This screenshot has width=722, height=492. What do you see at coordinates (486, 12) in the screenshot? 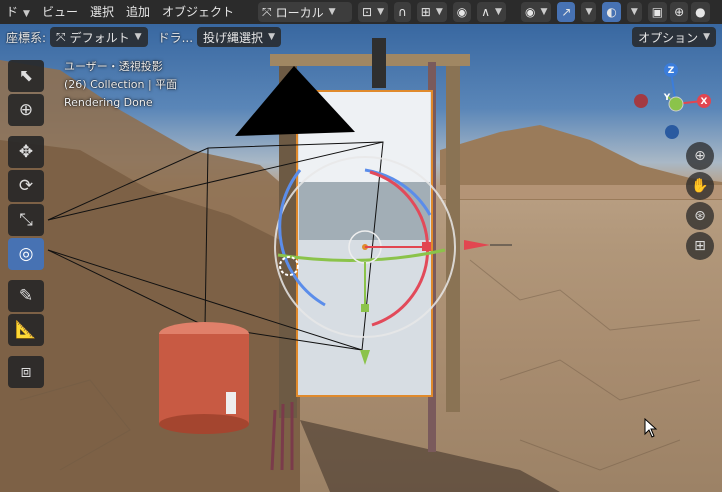
I see `falloff-curve-icon: ∧` at bounding box center [486, 12].